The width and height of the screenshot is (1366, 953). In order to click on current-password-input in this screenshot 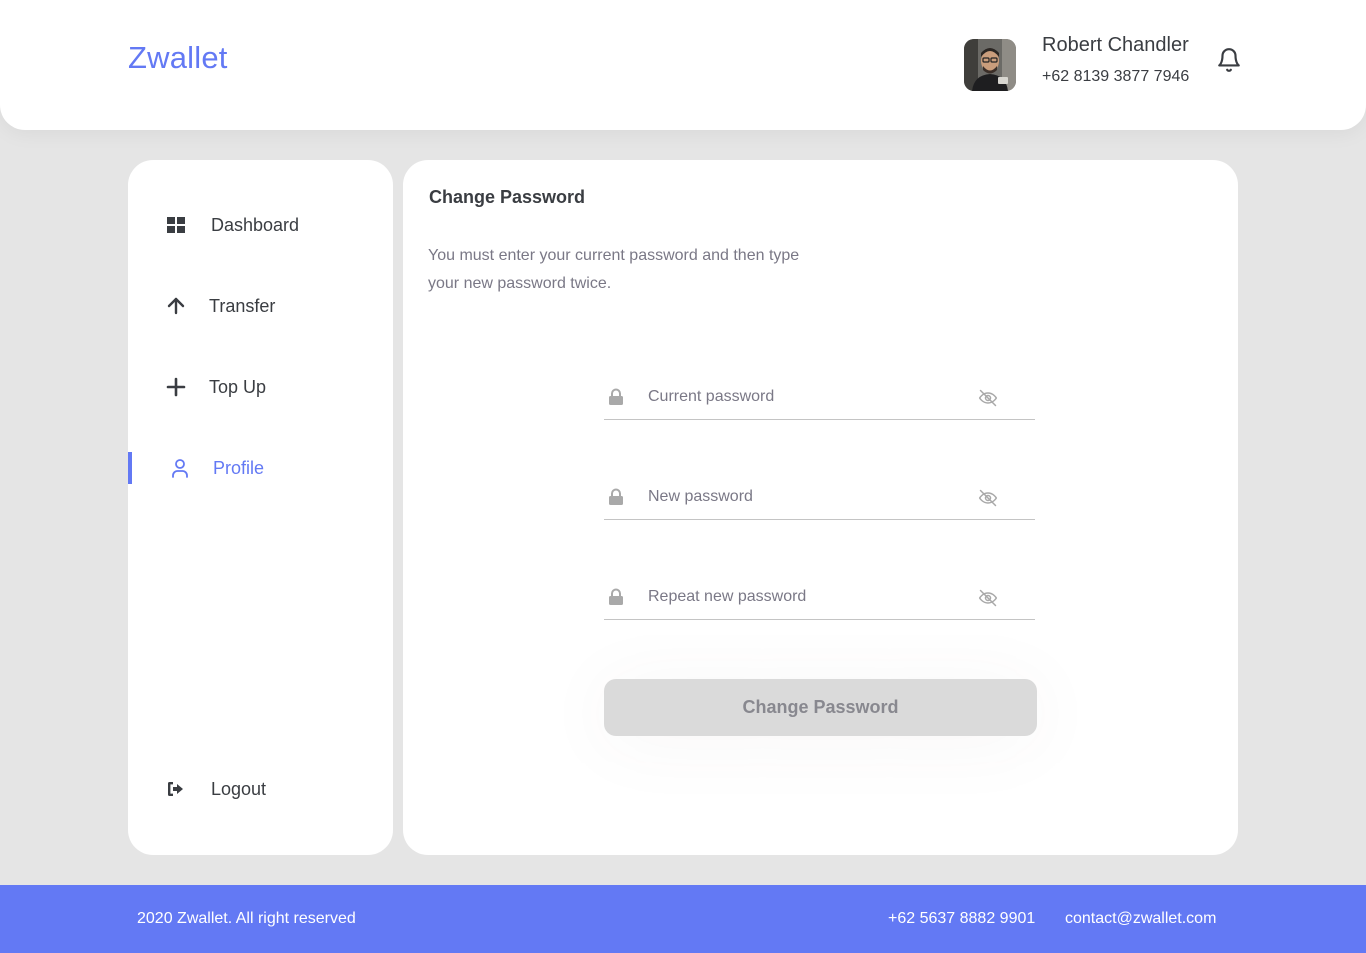, I will do `click(808, 397)`.